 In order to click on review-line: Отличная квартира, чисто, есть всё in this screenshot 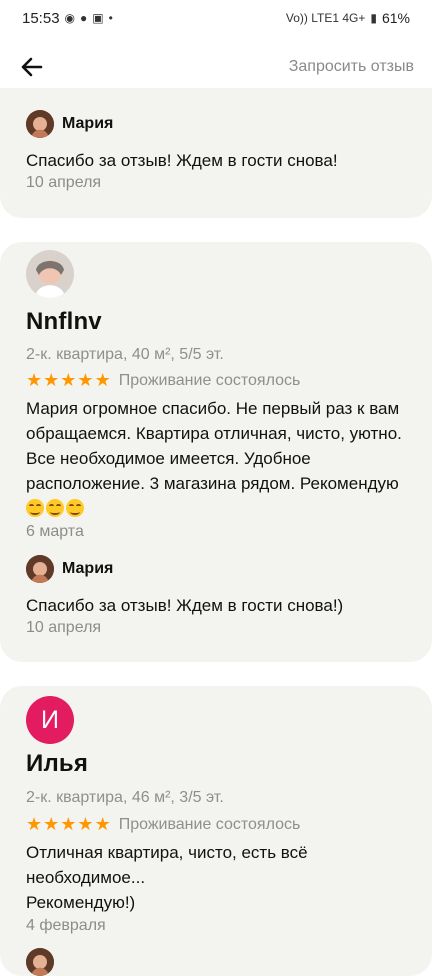, I will do `click(167, 852)`.